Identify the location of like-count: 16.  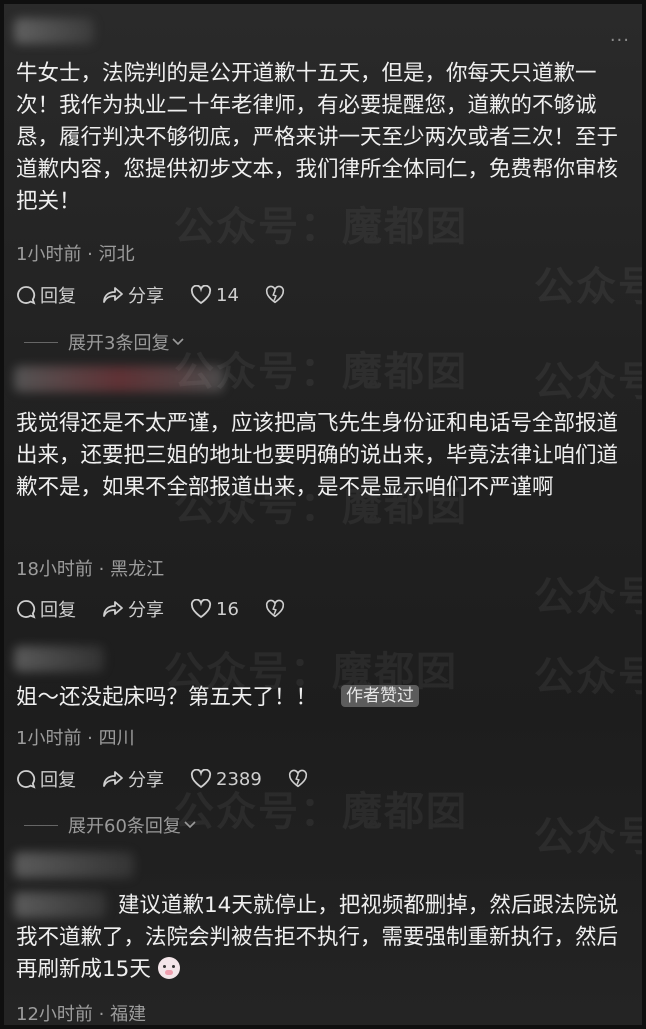
(227, 609).